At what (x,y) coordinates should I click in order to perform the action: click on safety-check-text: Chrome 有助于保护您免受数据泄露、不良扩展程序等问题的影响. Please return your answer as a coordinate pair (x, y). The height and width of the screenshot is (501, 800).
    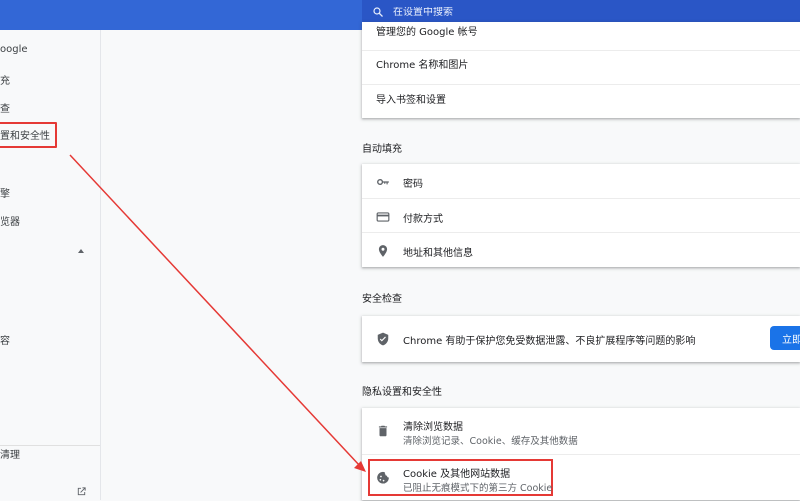
    Looking at the image, I should click on (549, 341).